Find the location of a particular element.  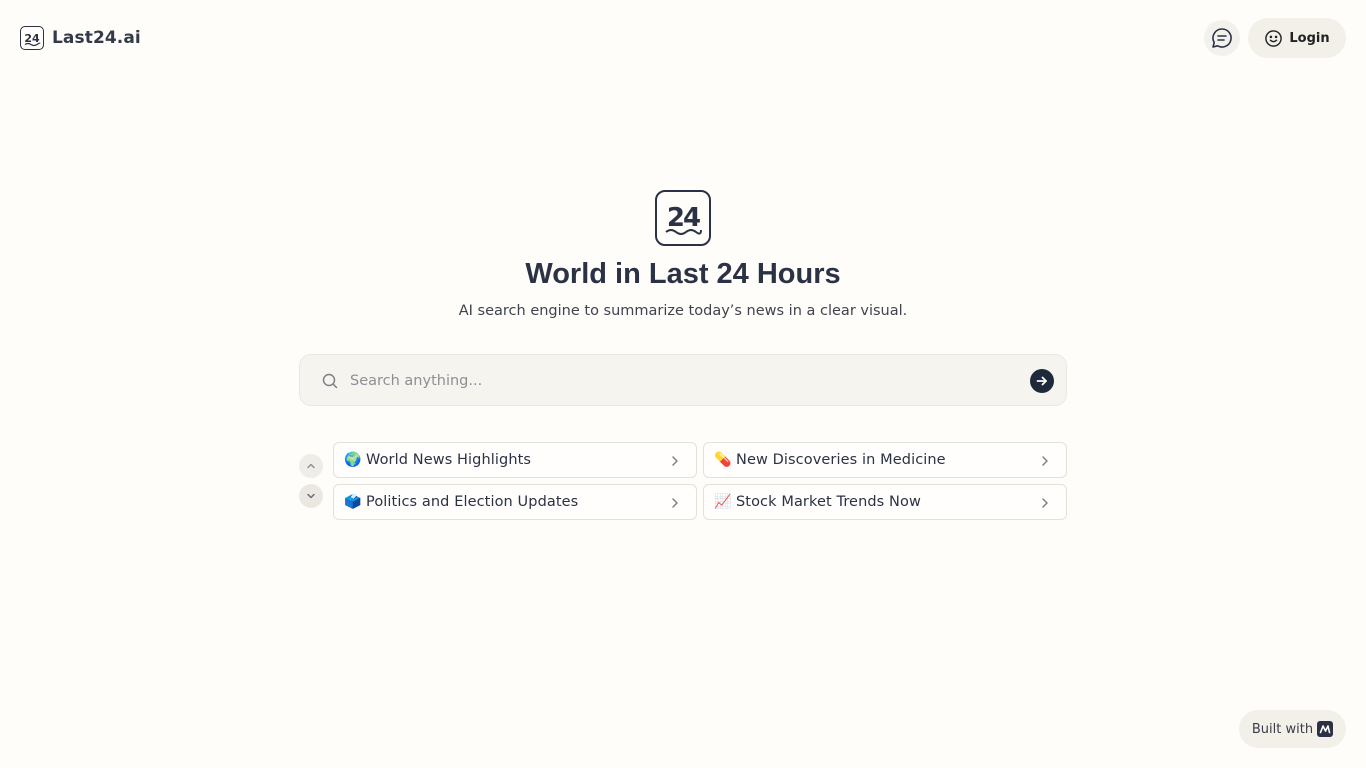

brand-link: 24 Last24.ai is located at coordinates (80, 38).